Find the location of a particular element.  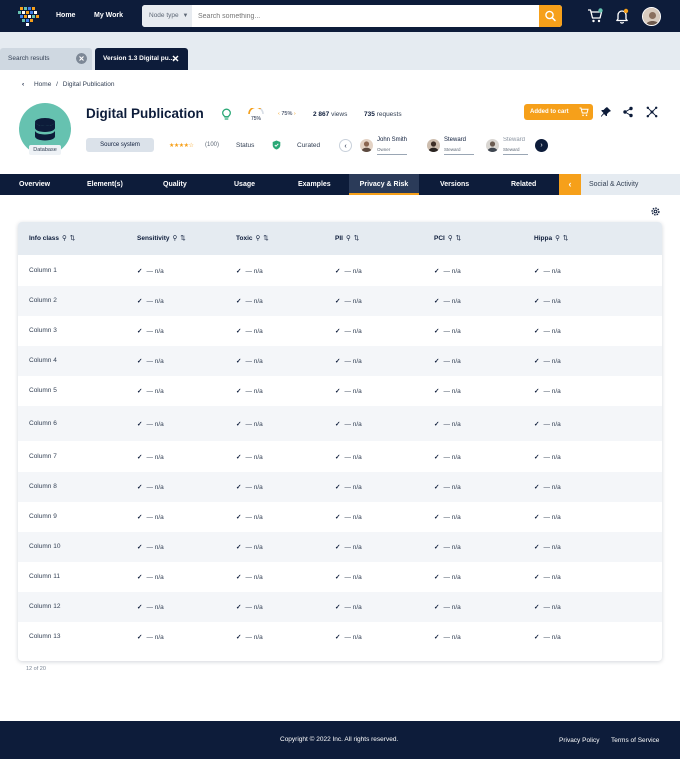

column-header: Sensitivity ⚲ ⇅ is located at coordinates (161, 238).